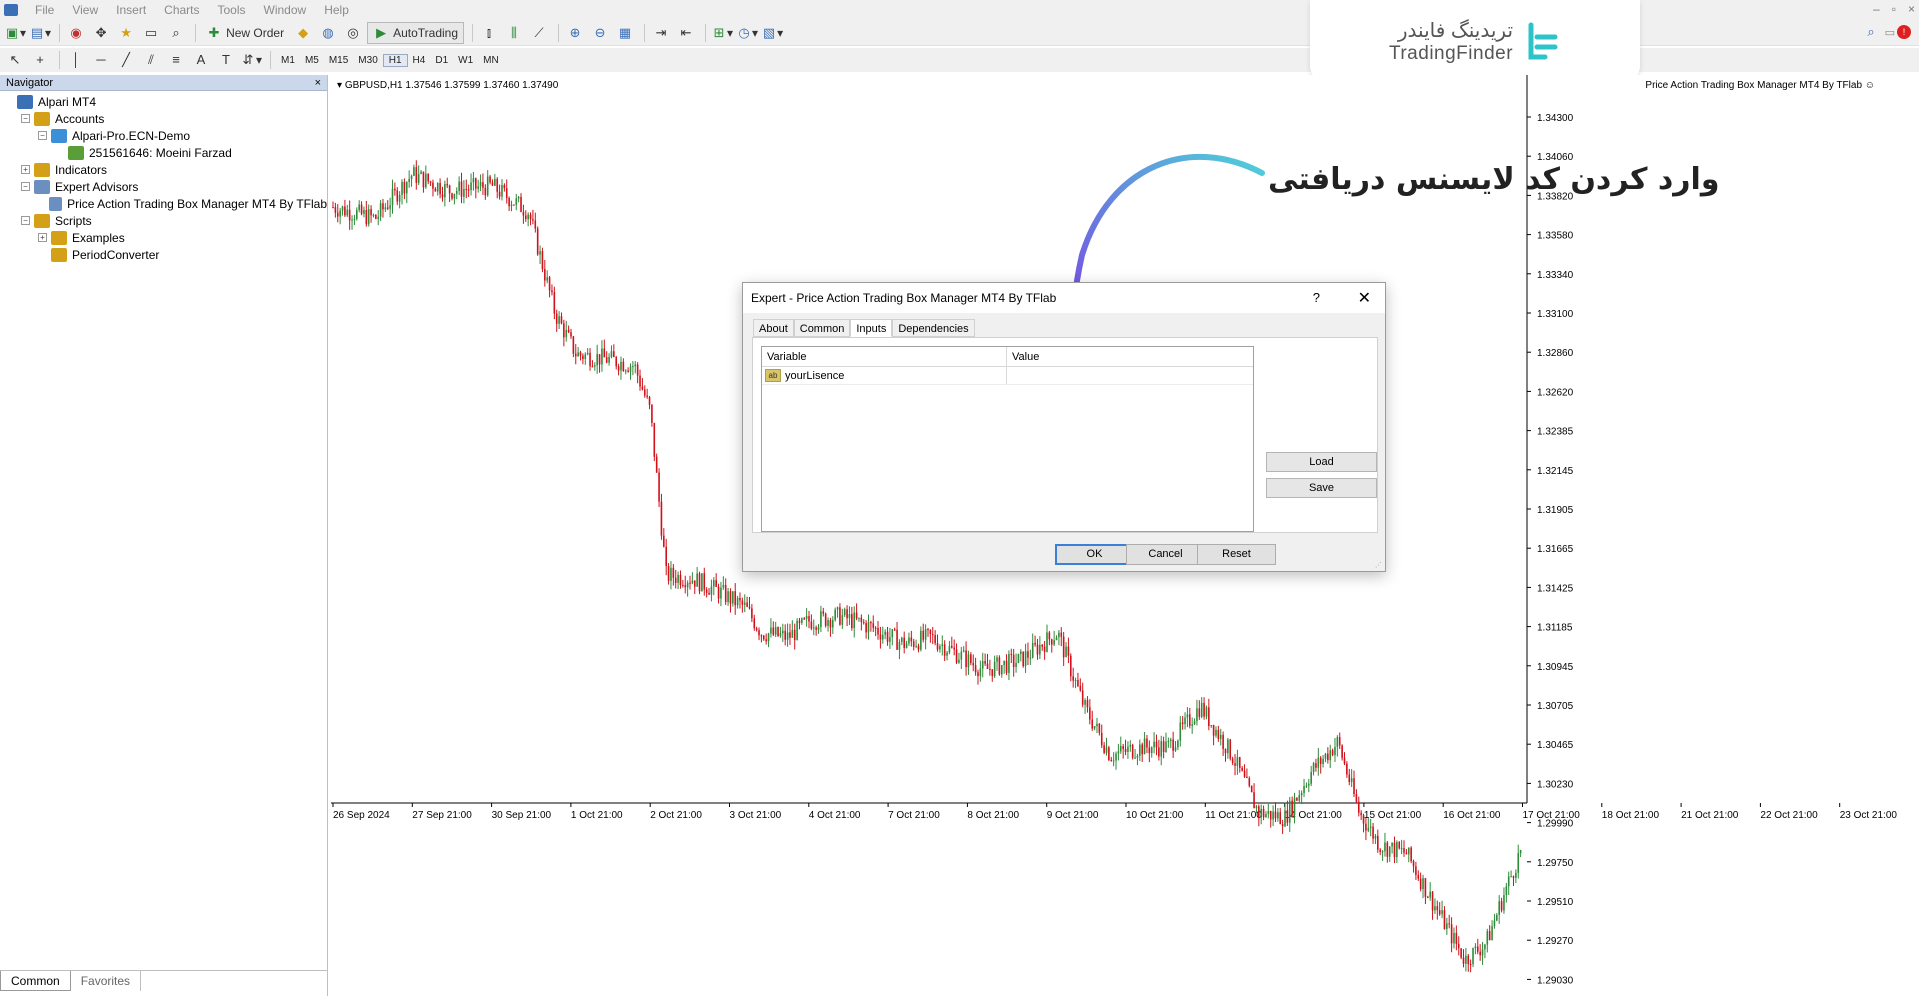  Describe the element at coordinates (1165, 554) in the screenshot. I see `cancel-button: Cancel` at that location.